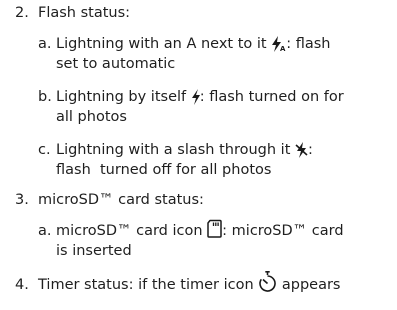 This screenshot has height=310, width=397. Describe the element at coordinates (94, 251) in the screenshot. I see `sd-card-line2: is inserted` at that location.